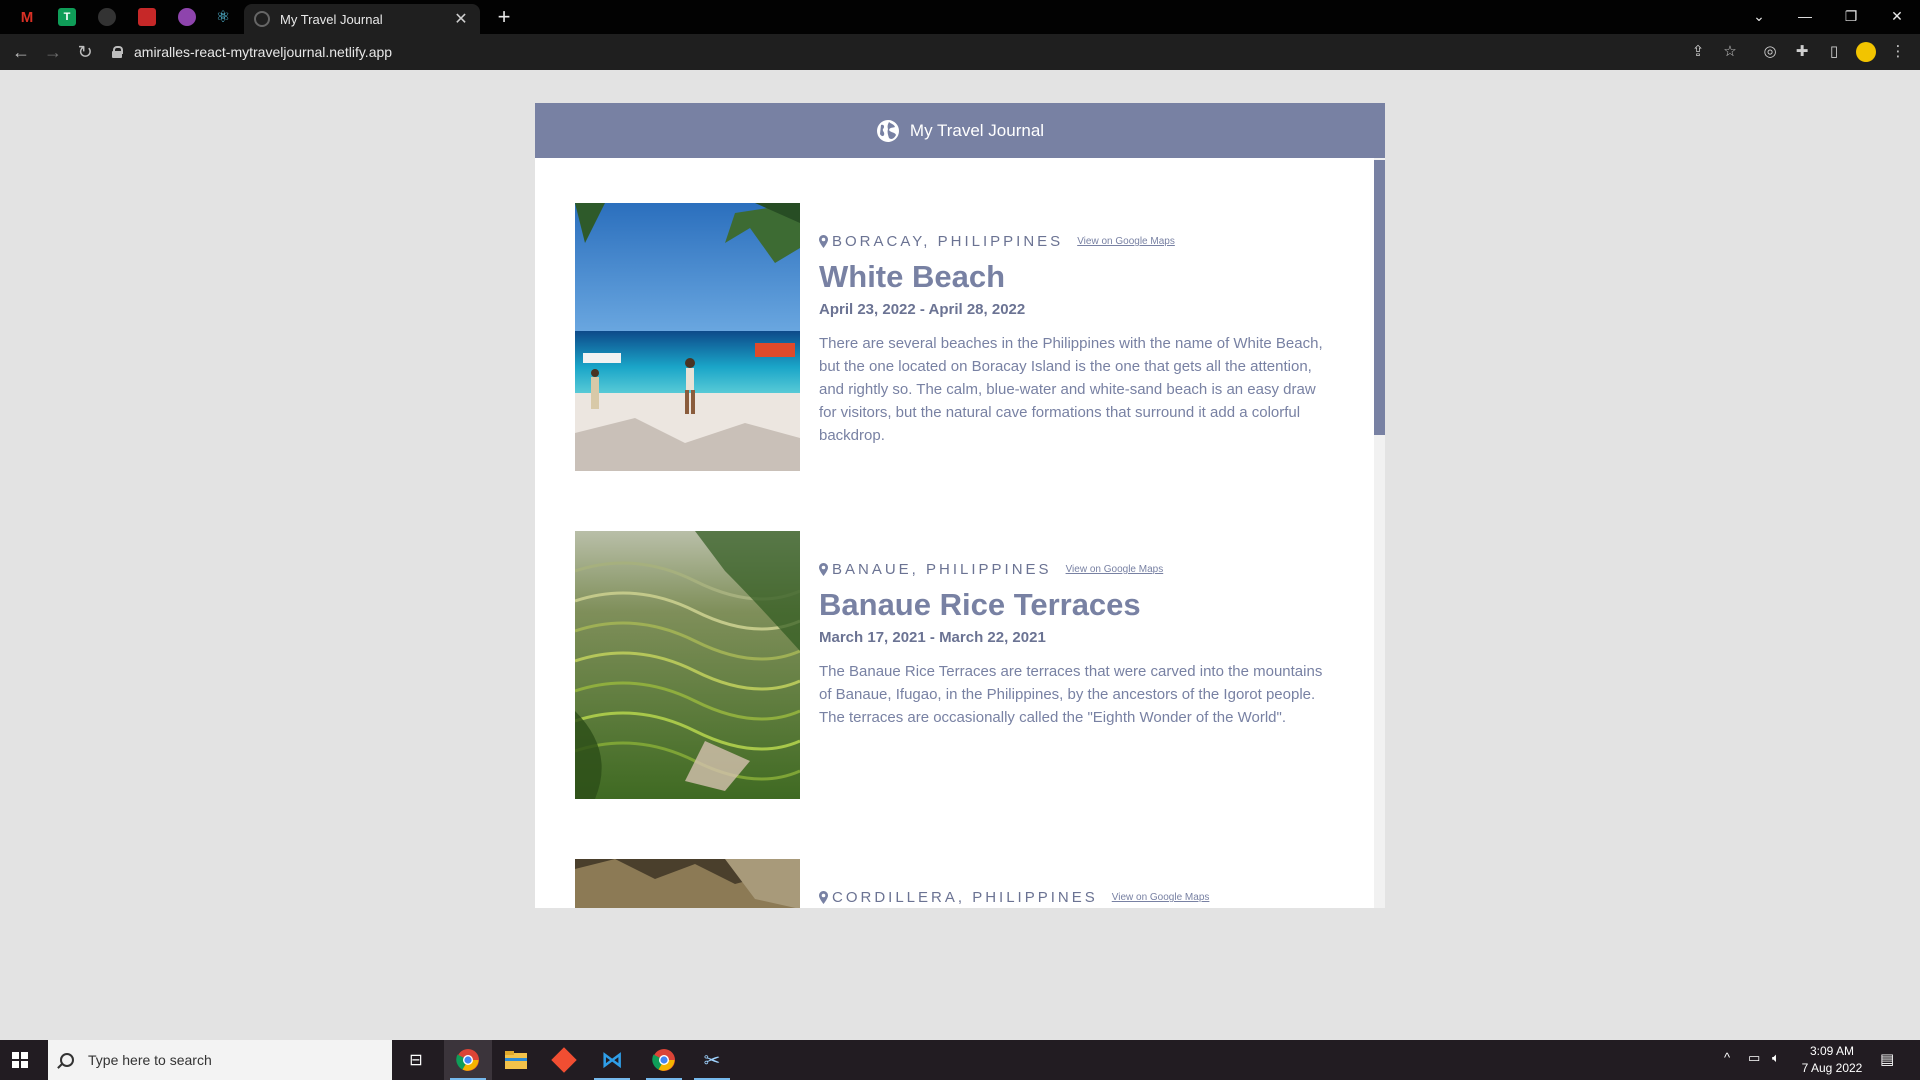 This screenshot has height=1080, width=1920. Describe the element at coordinates (687, 665) in the screenshot. I see `banaue-rice-terraces-photo` at that location.